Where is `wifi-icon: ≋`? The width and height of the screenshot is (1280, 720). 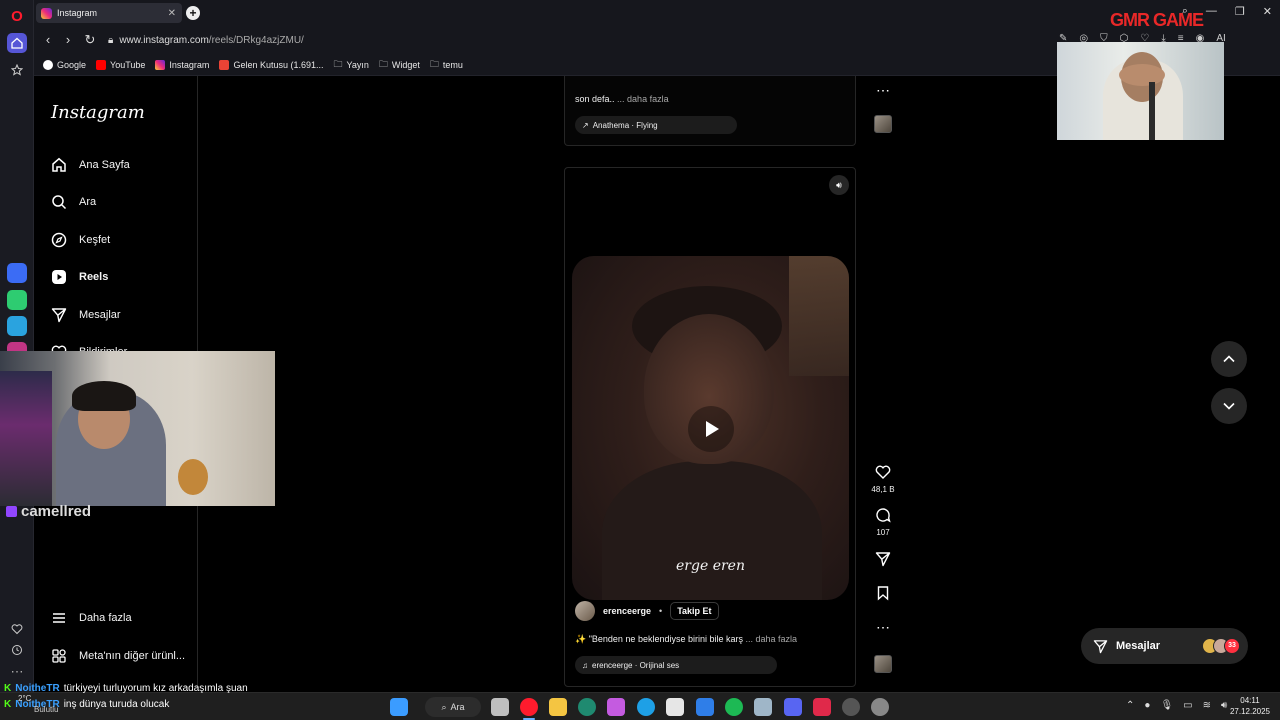
wifi-icon: ≋ is located at coordinates (1207, 705).